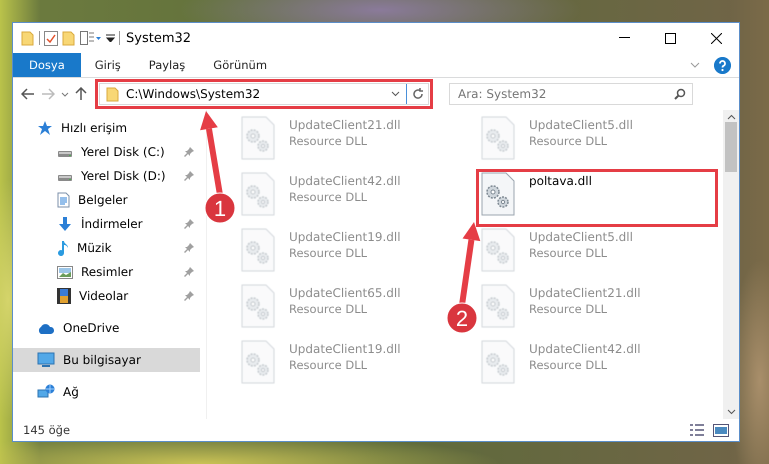  I want to click on music-note-icon, so click(63, 248).